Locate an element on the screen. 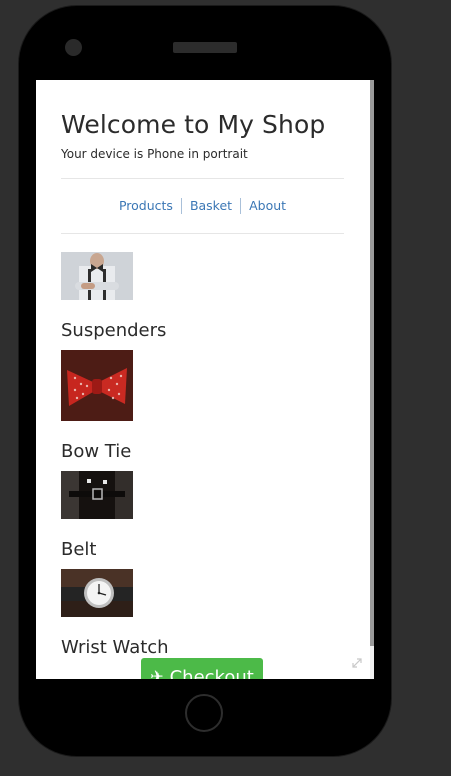 This screenshot has width=451, height=776. product-name: Bow Tie is located at coordinates (96, 451).